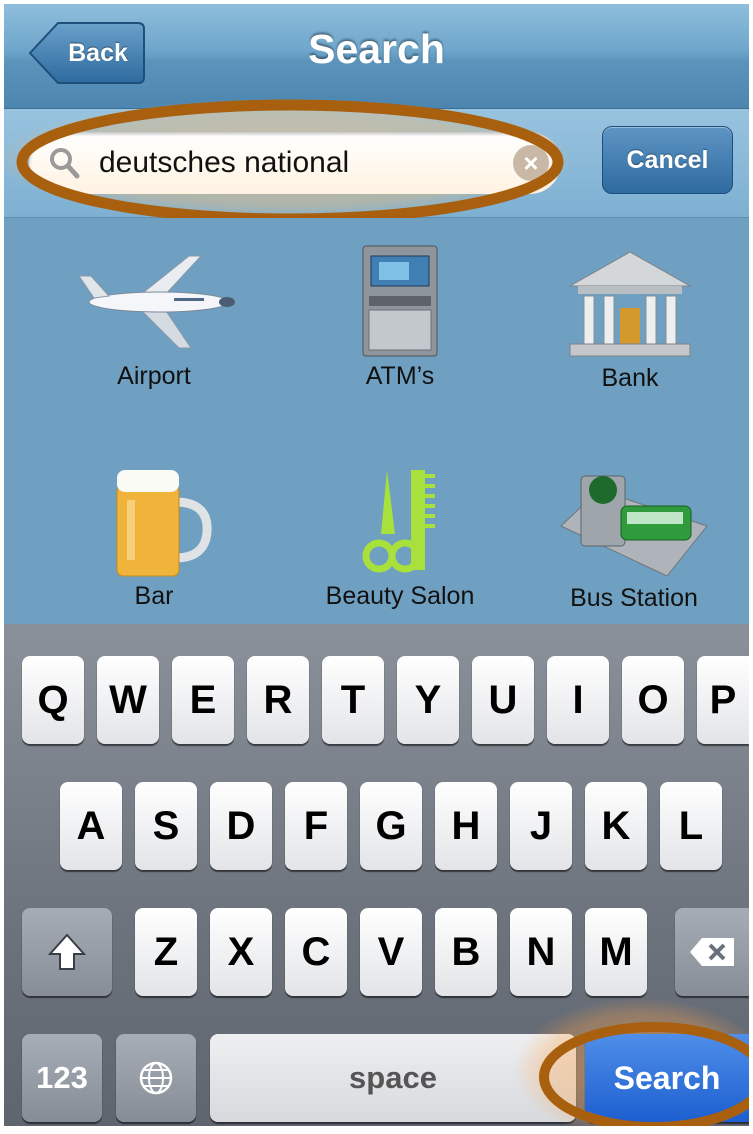 The height and width of the screenshot is (1134, 753). I want to click on key-e: E, so click(203, 700).